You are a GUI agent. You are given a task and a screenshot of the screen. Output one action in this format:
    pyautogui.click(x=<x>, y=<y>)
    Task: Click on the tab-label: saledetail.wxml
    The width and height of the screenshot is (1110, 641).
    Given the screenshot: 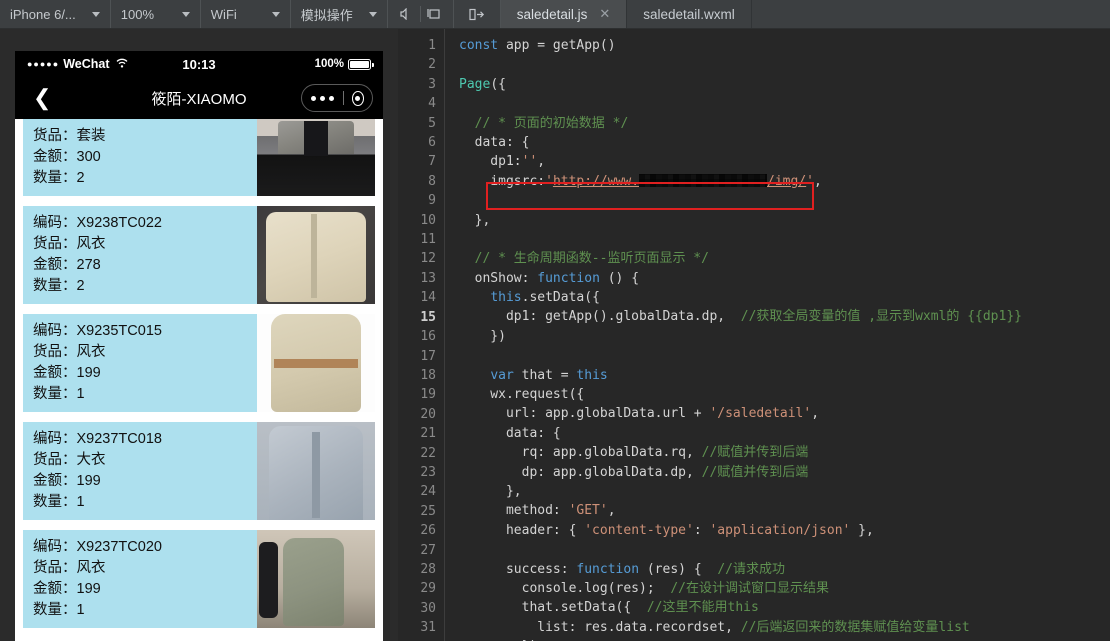 What is the action you would take?
    pyautogui.click(x=689, y=14)
    